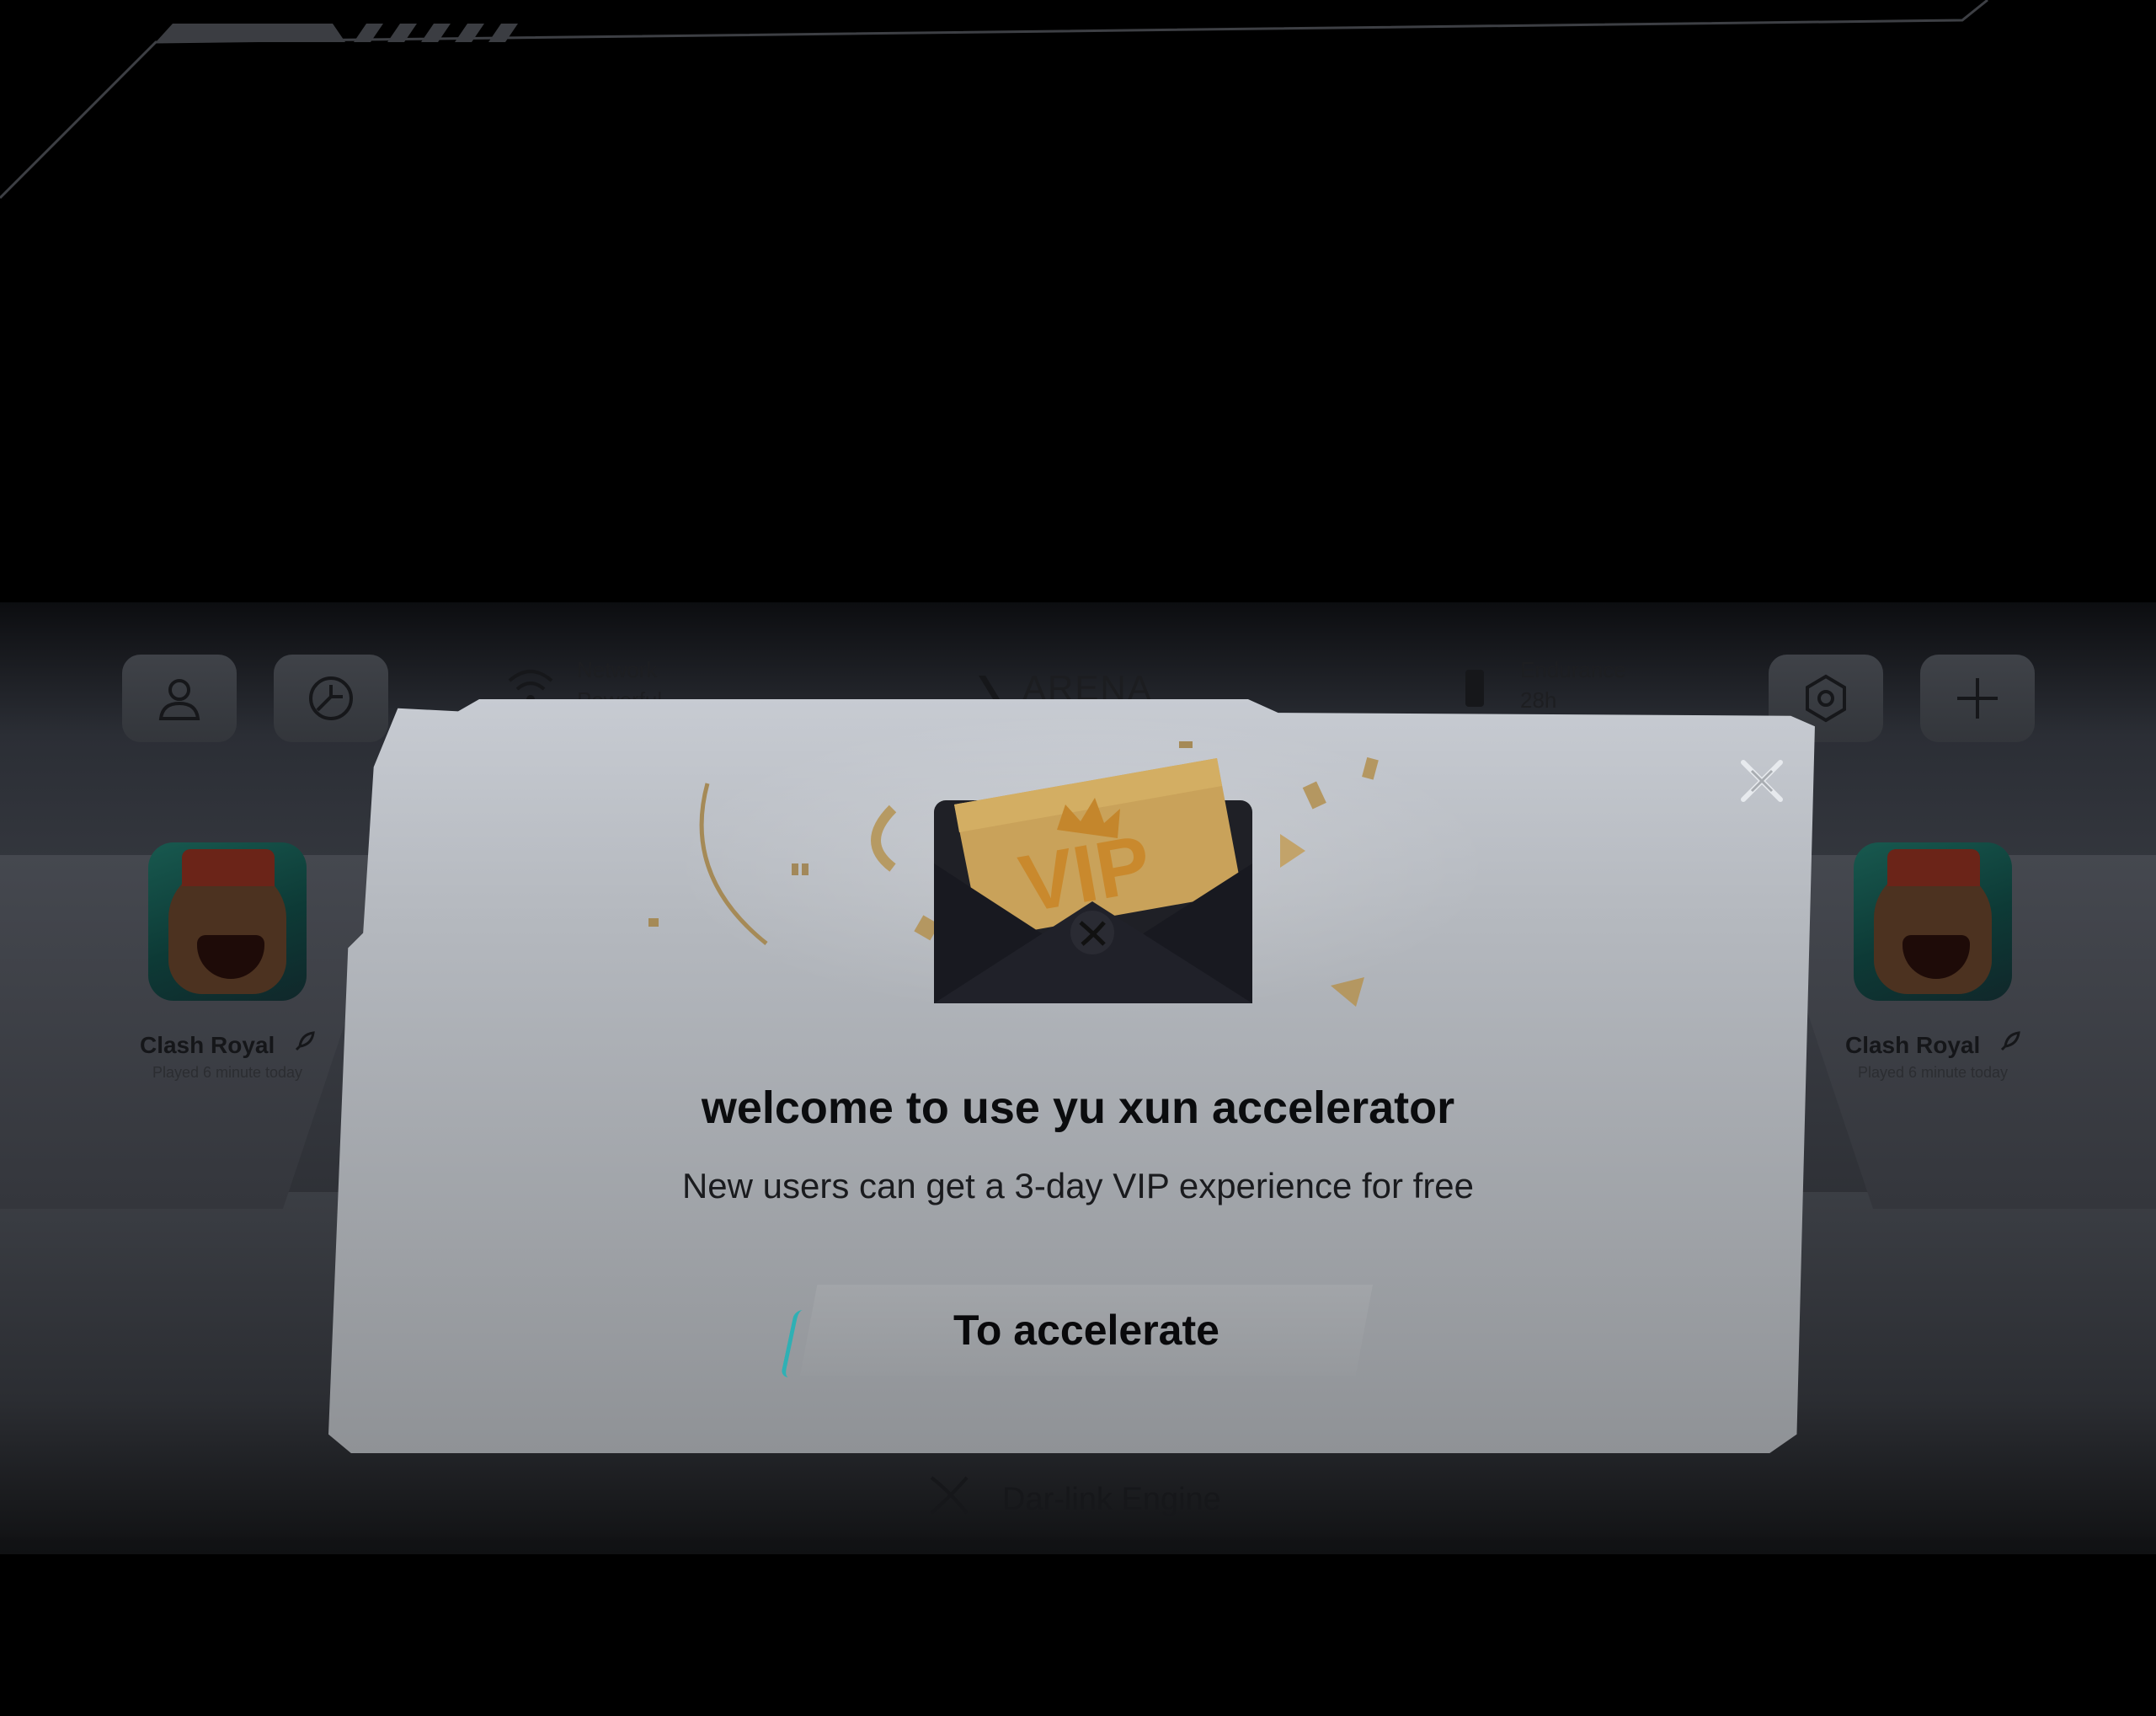  Describe the element at coordinates (949, 1499) in the screenshot. I see `engine-icon` at that location.